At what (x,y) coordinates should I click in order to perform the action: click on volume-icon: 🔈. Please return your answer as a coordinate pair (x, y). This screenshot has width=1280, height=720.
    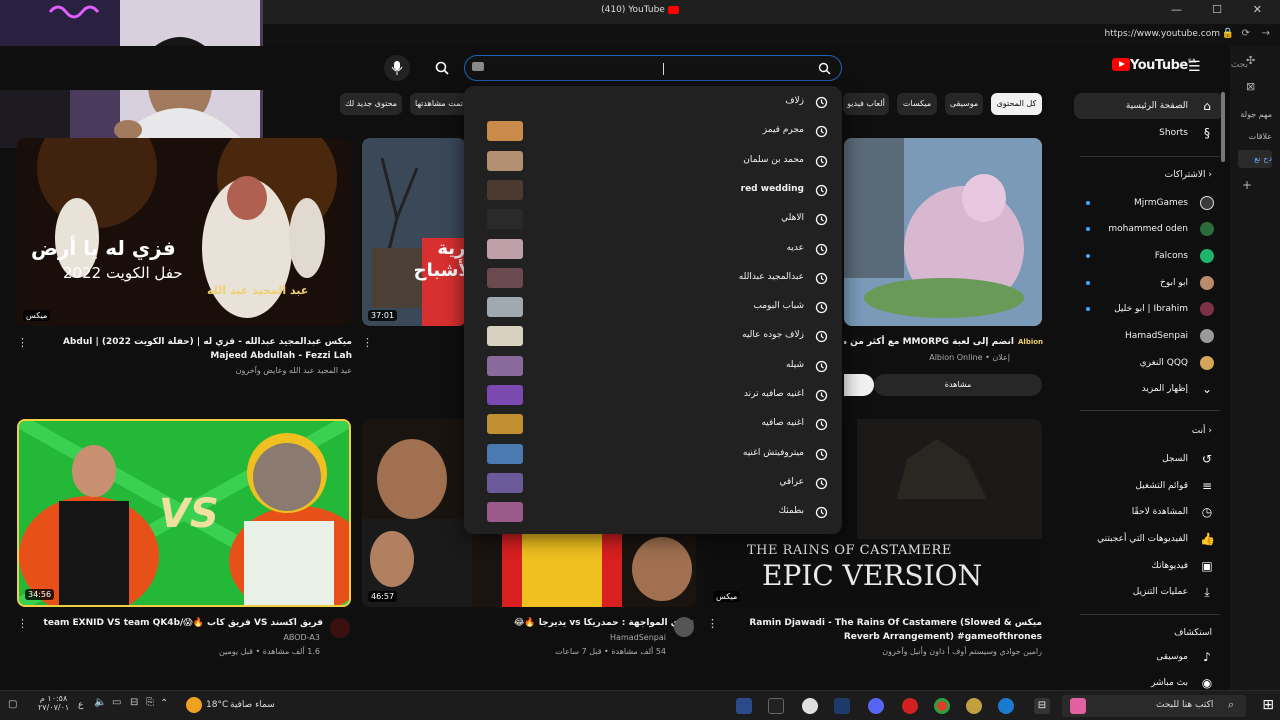
    Looking at the image, I should click on (100, 702).